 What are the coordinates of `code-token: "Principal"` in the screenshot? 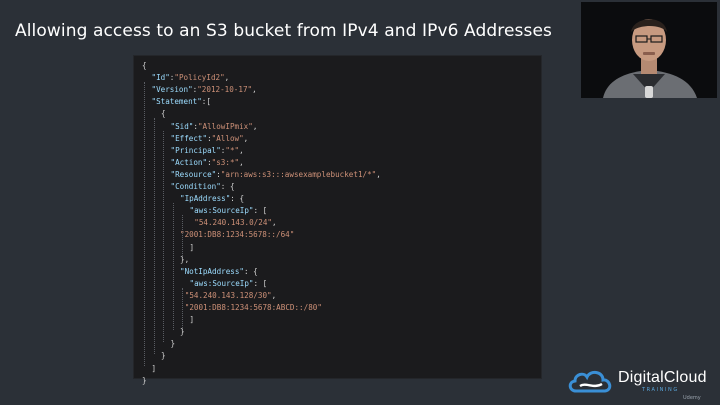 It's located at (195, 150).